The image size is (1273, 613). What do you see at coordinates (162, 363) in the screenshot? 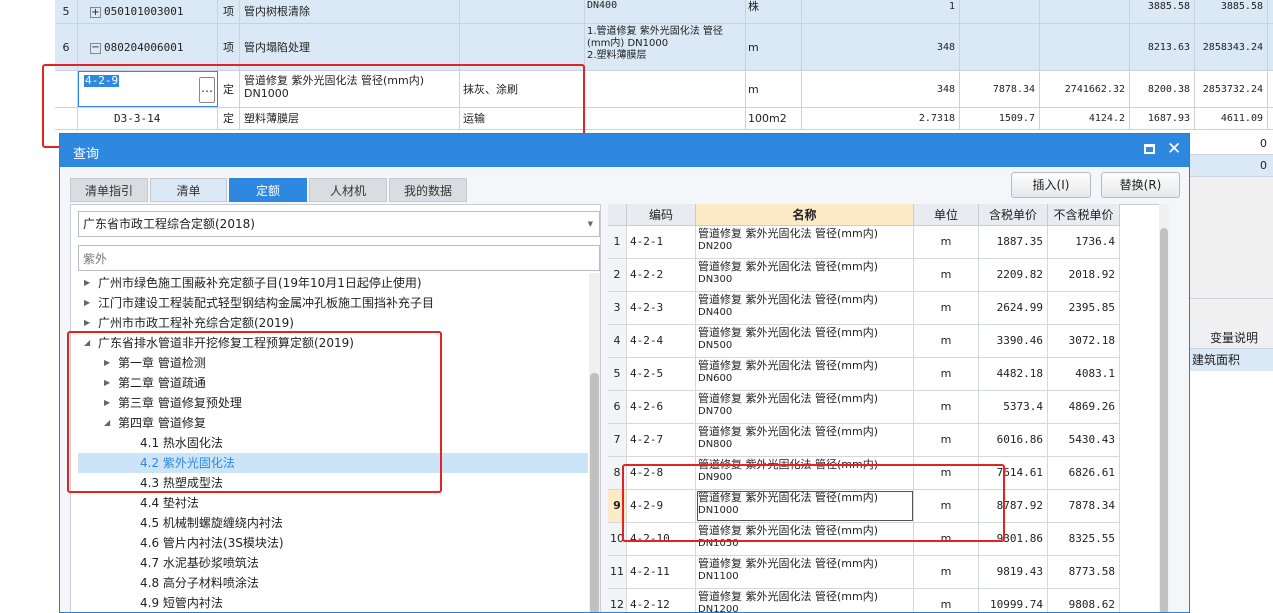
I see `tree-item-label: 第一章 管道检测` at bounding box center [162, 363].